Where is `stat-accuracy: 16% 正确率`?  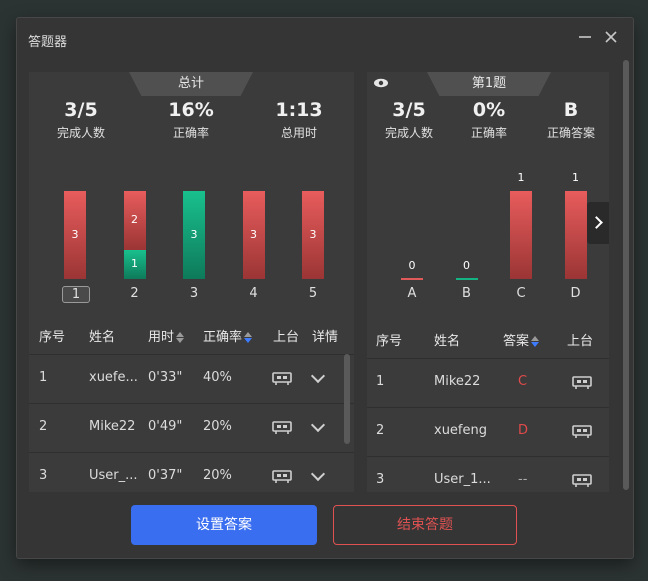
stat-accuracy: 16% 正确率 is located at coordinates (191, 119).